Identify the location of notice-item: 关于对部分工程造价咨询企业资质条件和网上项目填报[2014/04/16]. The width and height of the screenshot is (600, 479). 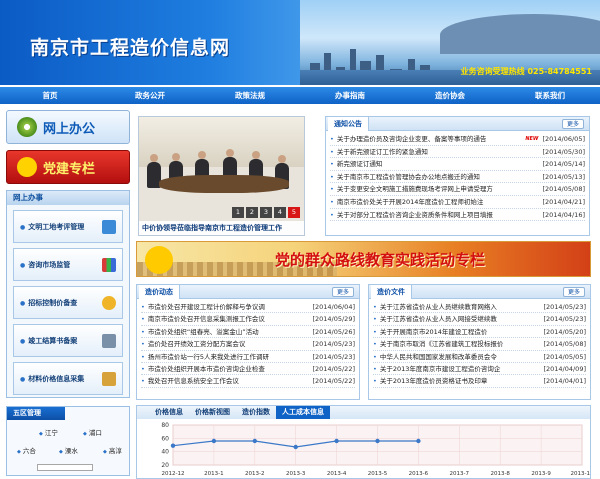
(457, 215).